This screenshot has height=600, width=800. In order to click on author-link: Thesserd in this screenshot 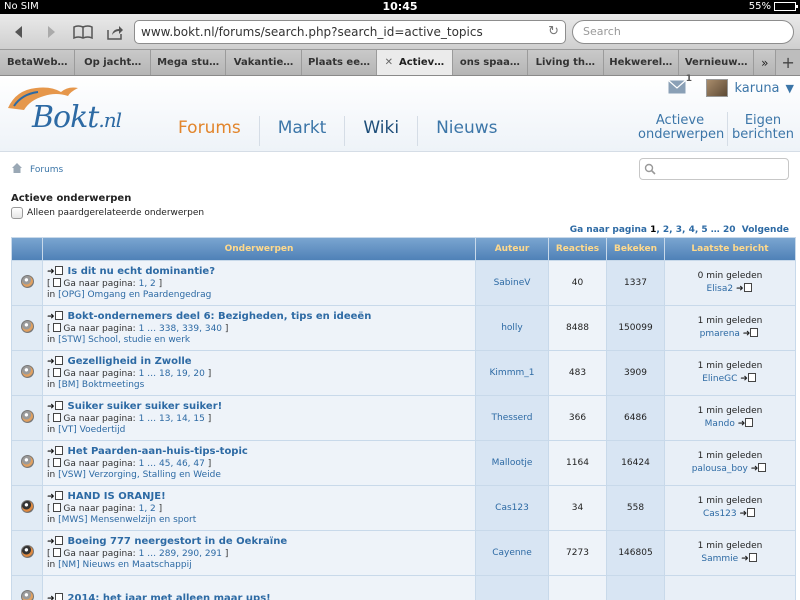, I will do `click(512, 418)`.